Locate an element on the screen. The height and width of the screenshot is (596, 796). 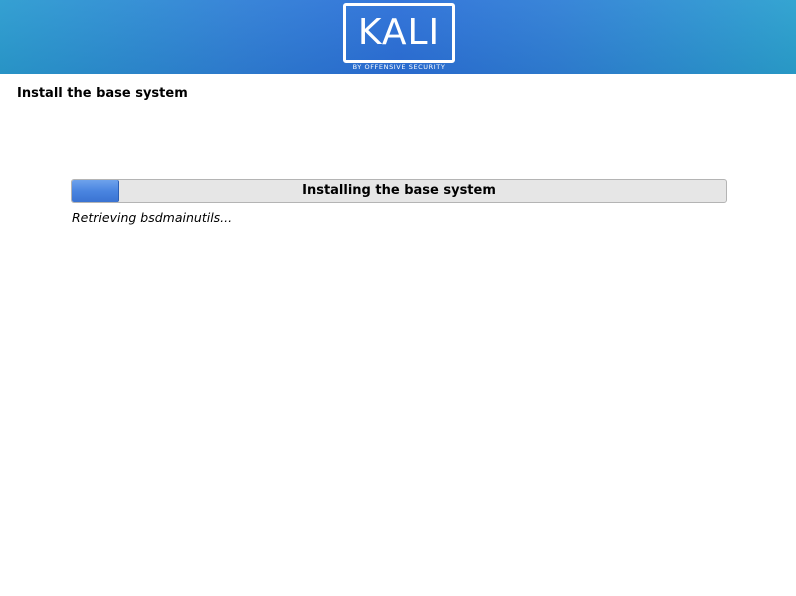
logo-subtitle: BY OFFENSIVE SECURITY is located at coordinates (399, 67).